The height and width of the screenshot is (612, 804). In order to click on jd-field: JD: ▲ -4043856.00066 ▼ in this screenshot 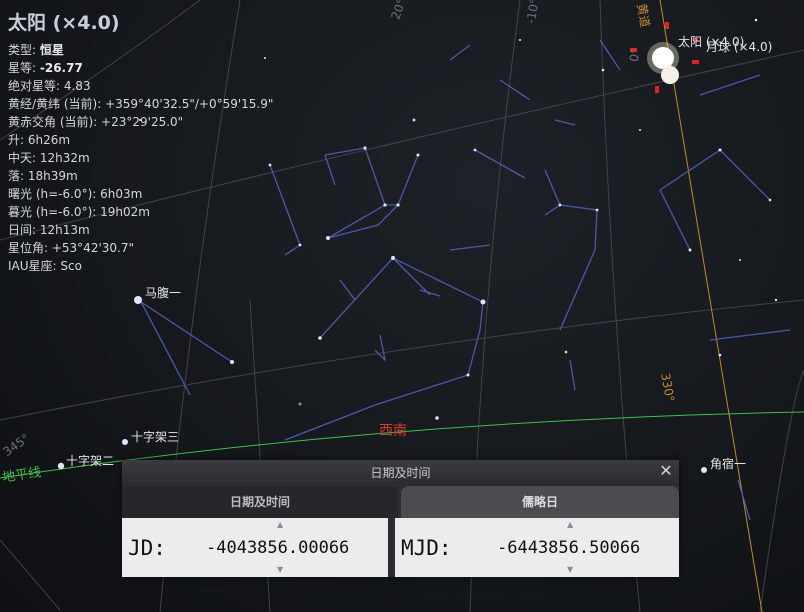, I will do `click(255, 547)`.